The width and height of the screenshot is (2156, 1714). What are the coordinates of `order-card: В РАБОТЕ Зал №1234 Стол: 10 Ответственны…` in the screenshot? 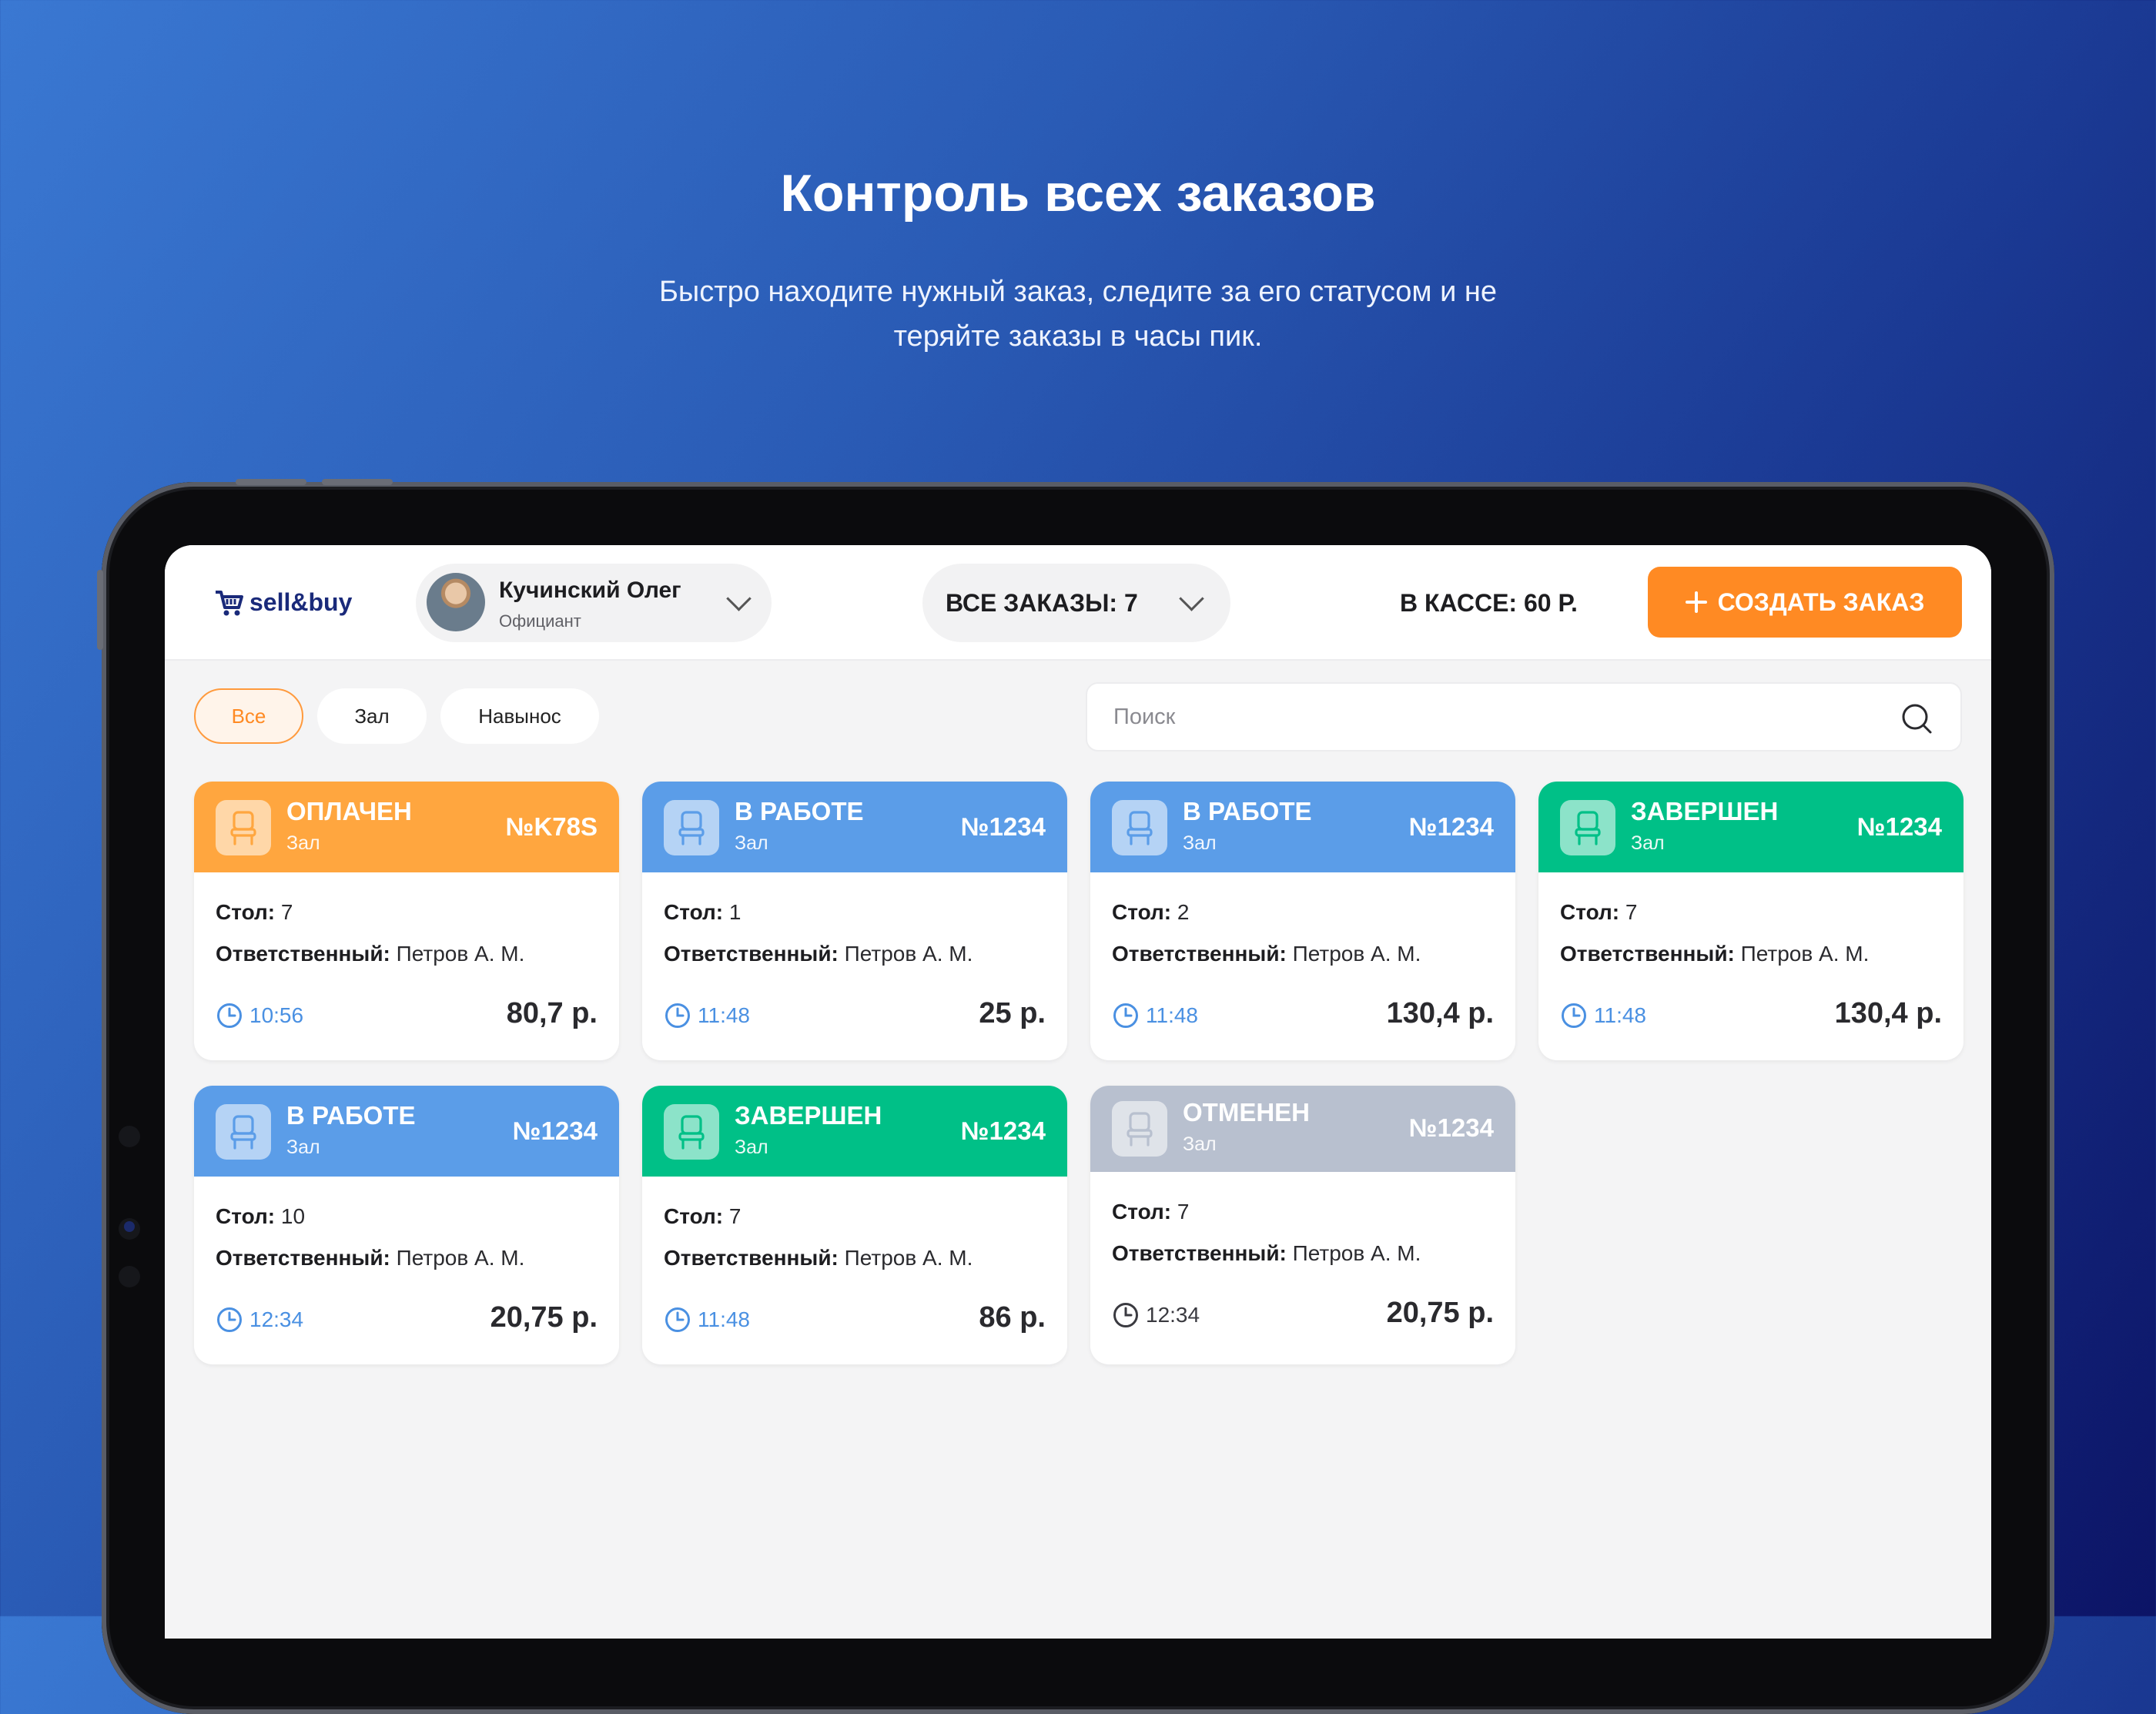 It's located at (407, 1225).